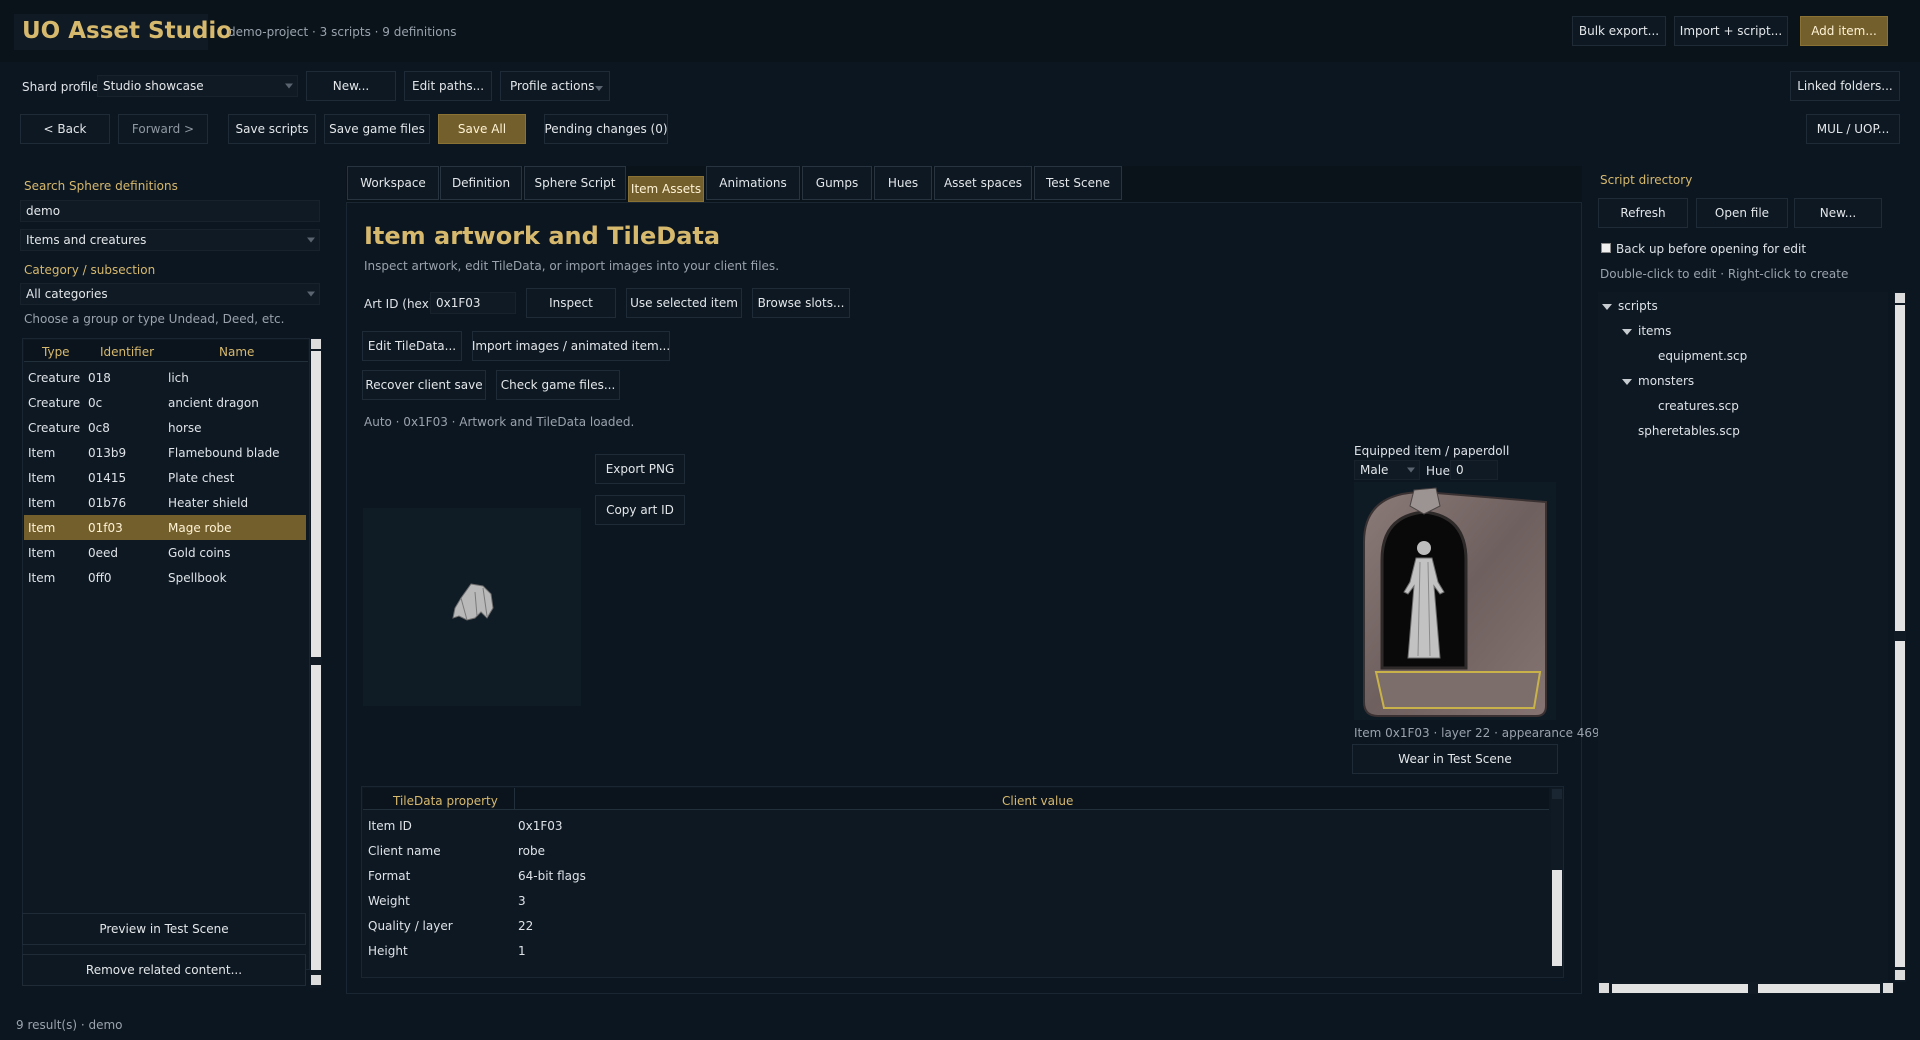 The width and height of the screenshot is (1920, 1040). What do you see at coordinates (165, 502) in the screenshot?
I see `table-row: Item 01b76 Heater shield` at bounding box center [165, 502].